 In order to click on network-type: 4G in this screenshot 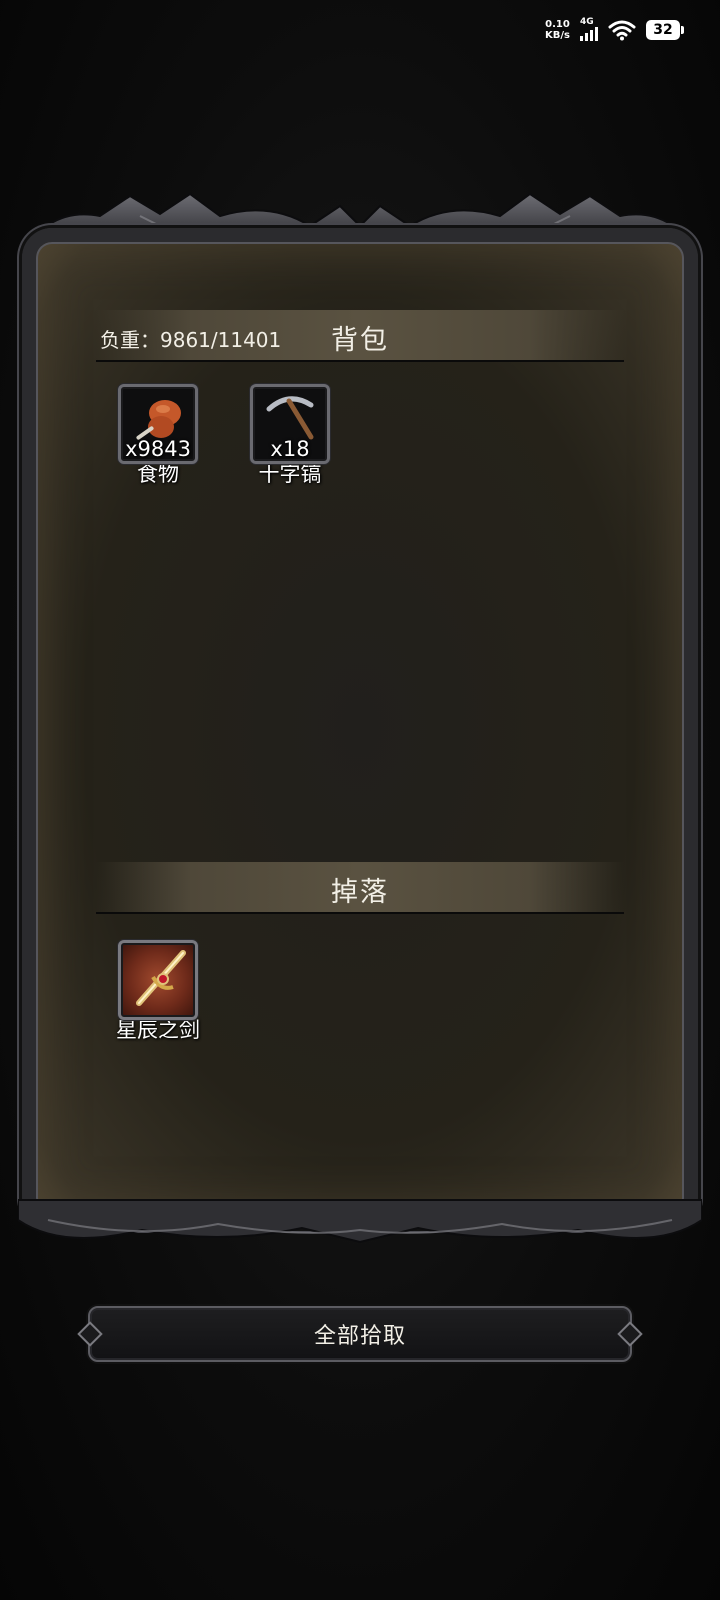, I will do `click(587, 22)`.